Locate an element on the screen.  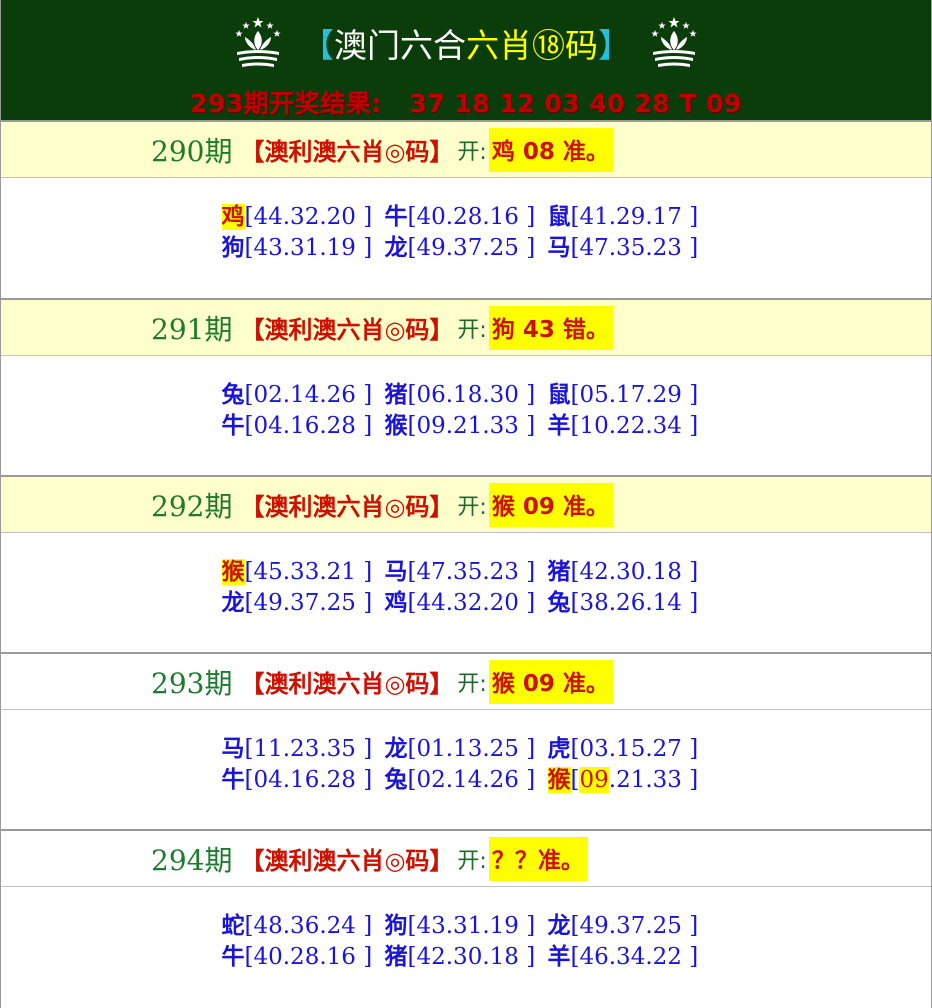
zodiac-numbers: 02.14.26 is located at coordinates (467, 780).